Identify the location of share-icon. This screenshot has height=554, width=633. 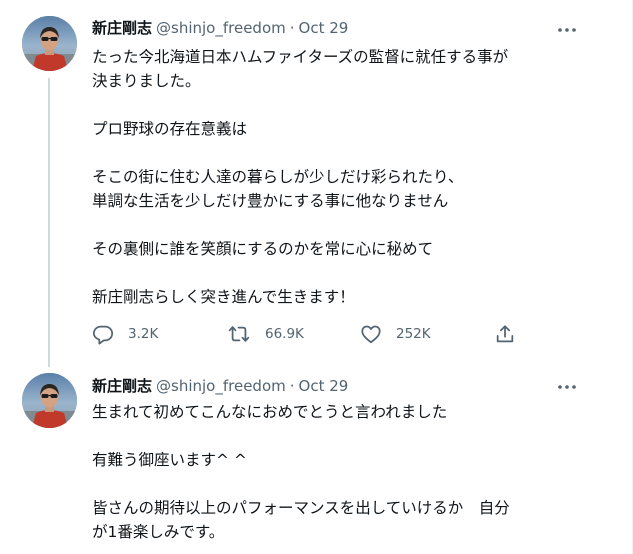
(505, 334).